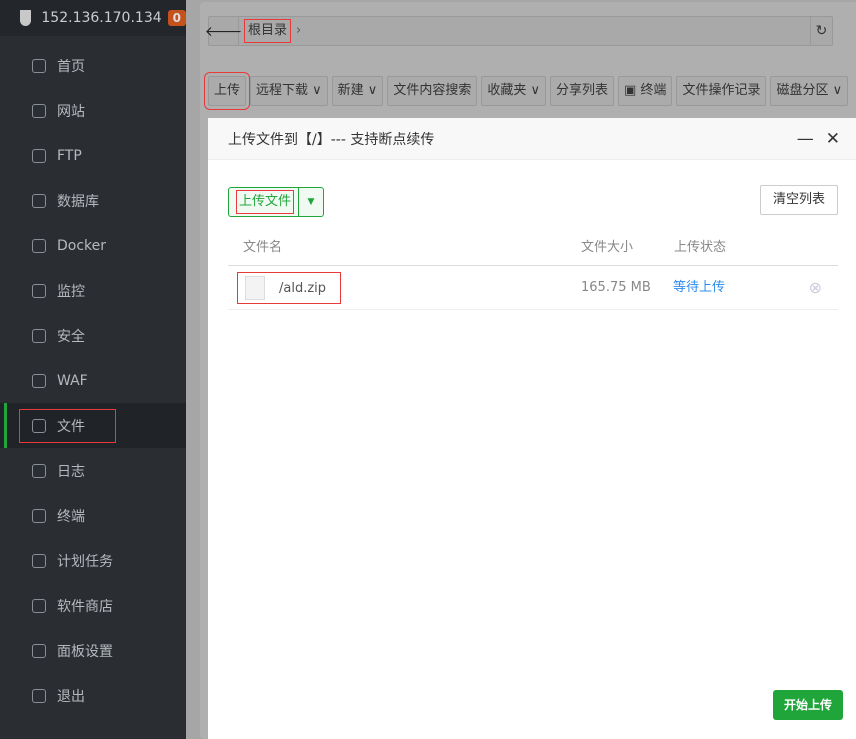  Describe the element at coordinates (85, 651) in the screenshot. I see `sidebar-item-label: 面板设置` at that location.